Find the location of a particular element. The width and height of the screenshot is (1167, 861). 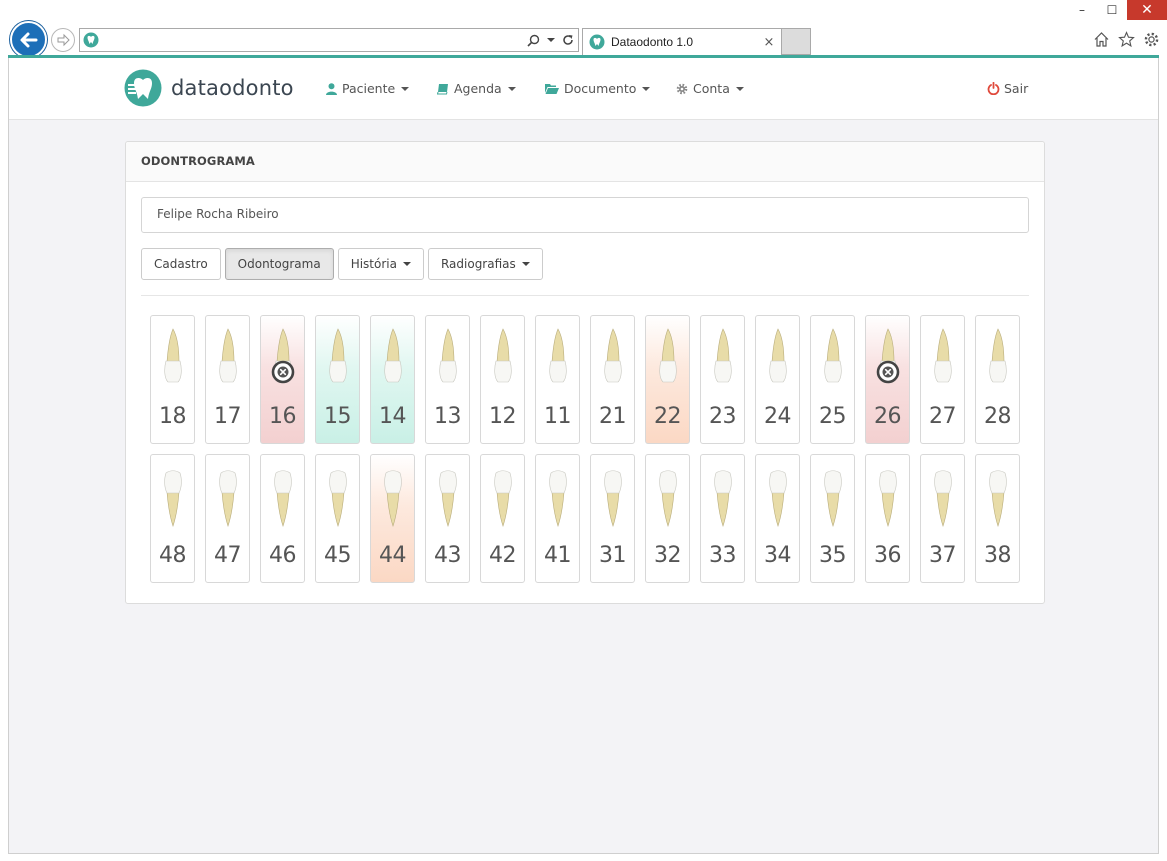

back-button is located at coordinates (28, 39).